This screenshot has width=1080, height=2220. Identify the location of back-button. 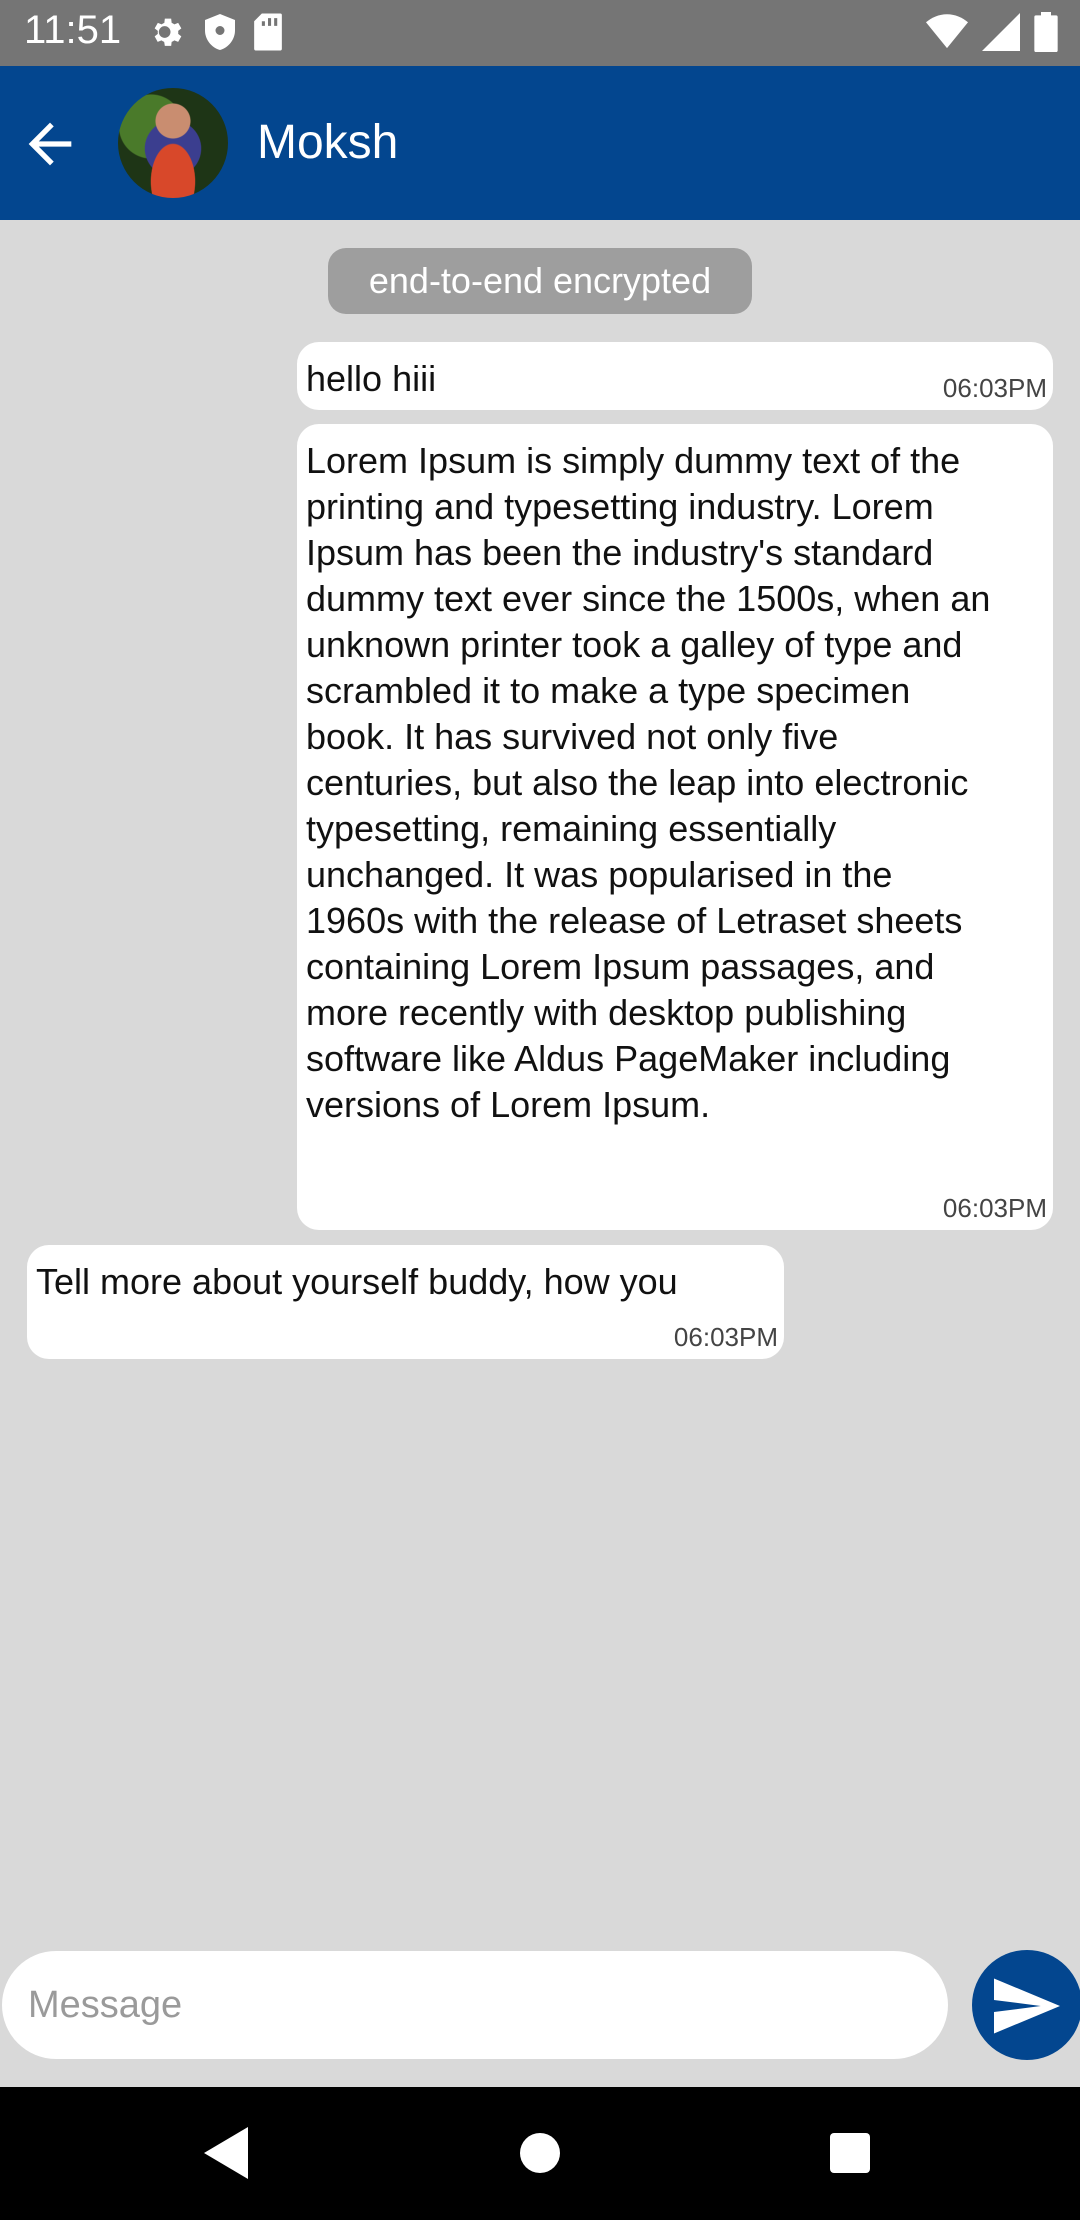
(50, 144).